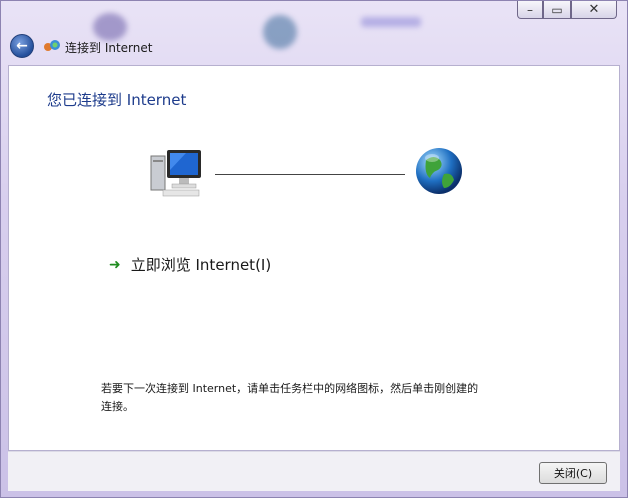 The width and height of the screenshot is (628, 498). What do you see at coordinates (201, 265) in the screenshot?
I see `browse-internet-label: 立即浏览 Internet(I)` at bounding box center [201, 265].